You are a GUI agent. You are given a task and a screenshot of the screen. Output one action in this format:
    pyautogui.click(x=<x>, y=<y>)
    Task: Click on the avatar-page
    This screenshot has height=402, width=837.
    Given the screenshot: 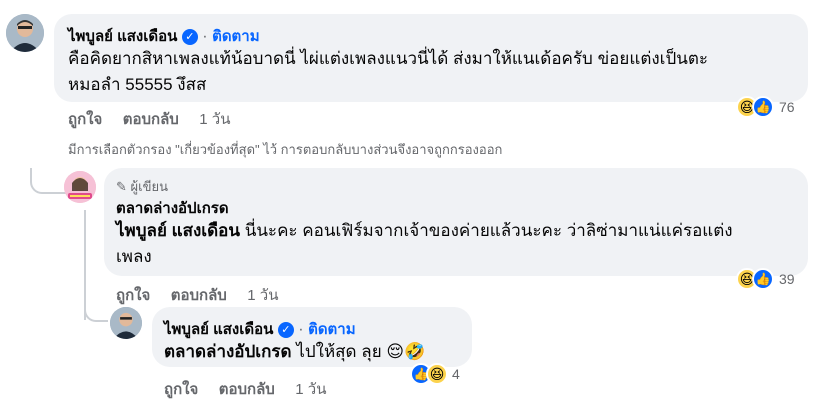 What is the action you would take?
    pyautogui.click(x=80, y=187)
    